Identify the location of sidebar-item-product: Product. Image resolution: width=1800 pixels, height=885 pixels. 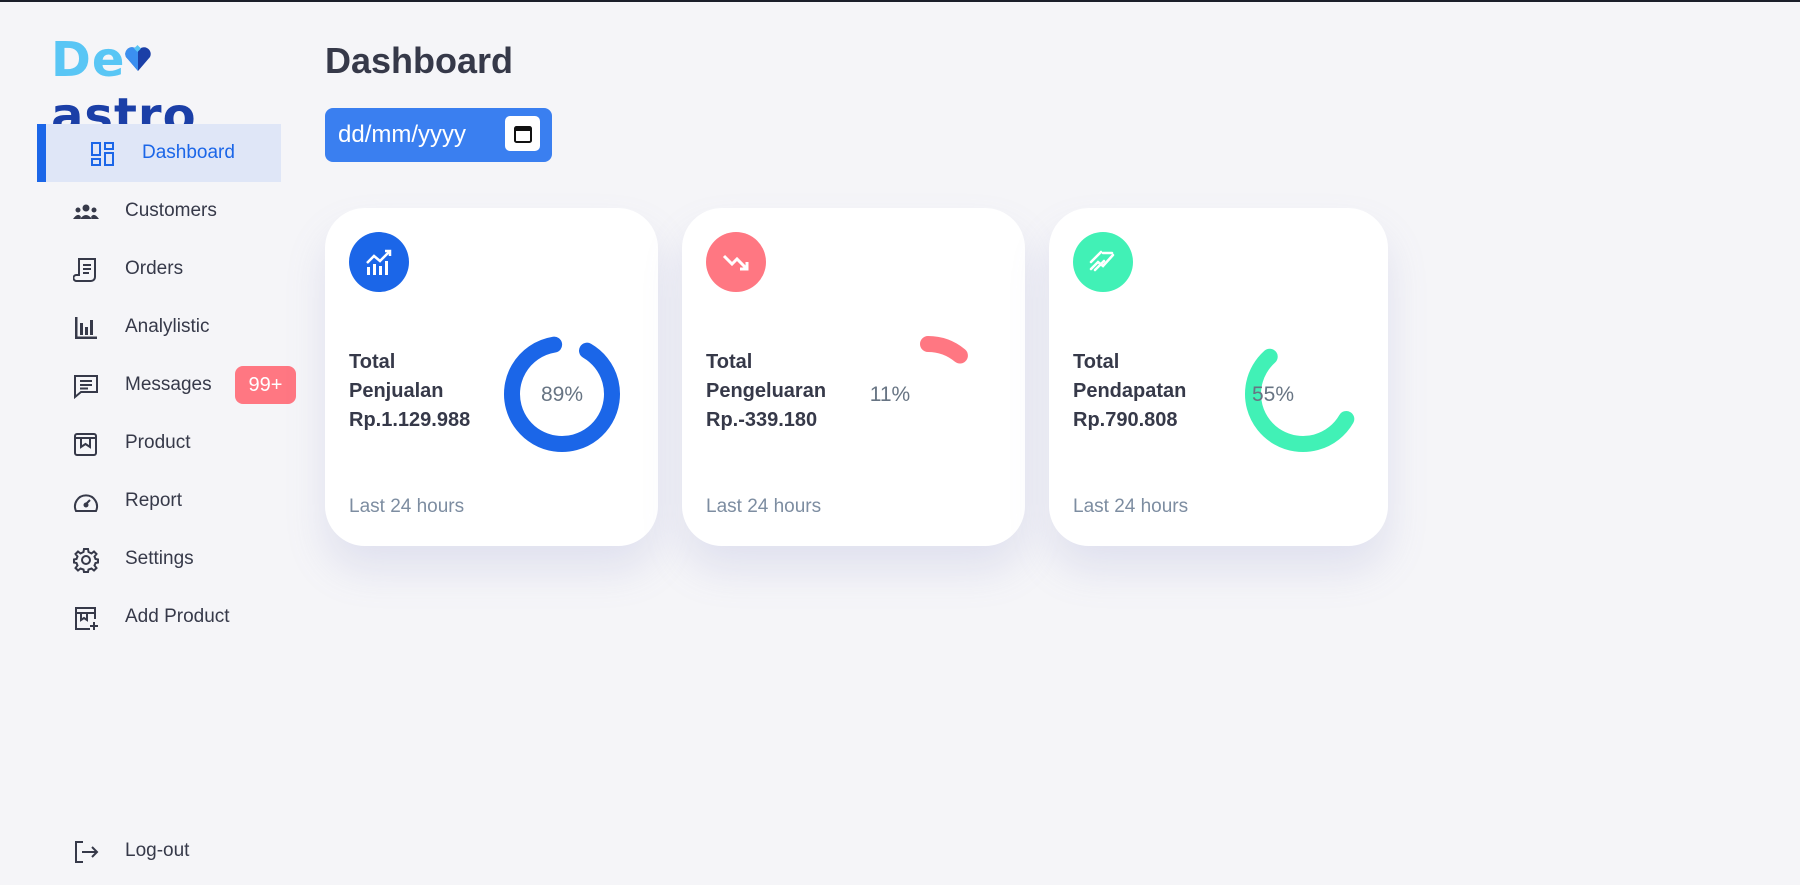
(159, 443).